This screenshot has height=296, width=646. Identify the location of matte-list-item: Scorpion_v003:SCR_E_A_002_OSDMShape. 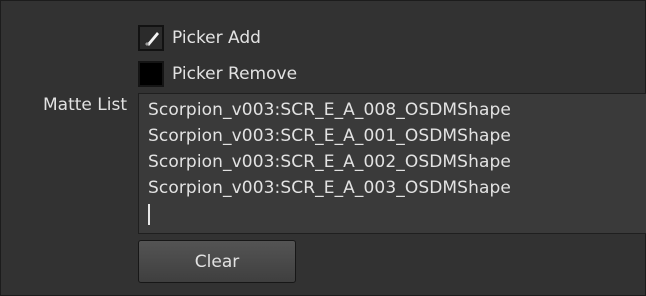
(329, 162).